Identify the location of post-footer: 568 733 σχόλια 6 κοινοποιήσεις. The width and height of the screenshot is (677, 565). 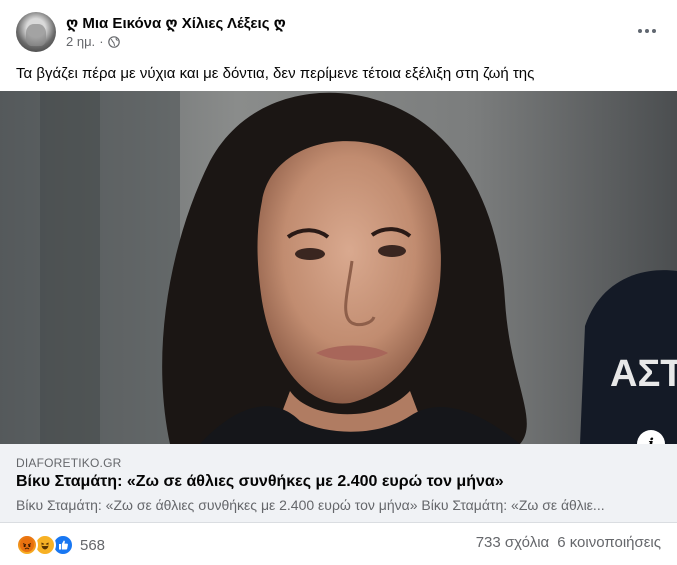
(338, 545).